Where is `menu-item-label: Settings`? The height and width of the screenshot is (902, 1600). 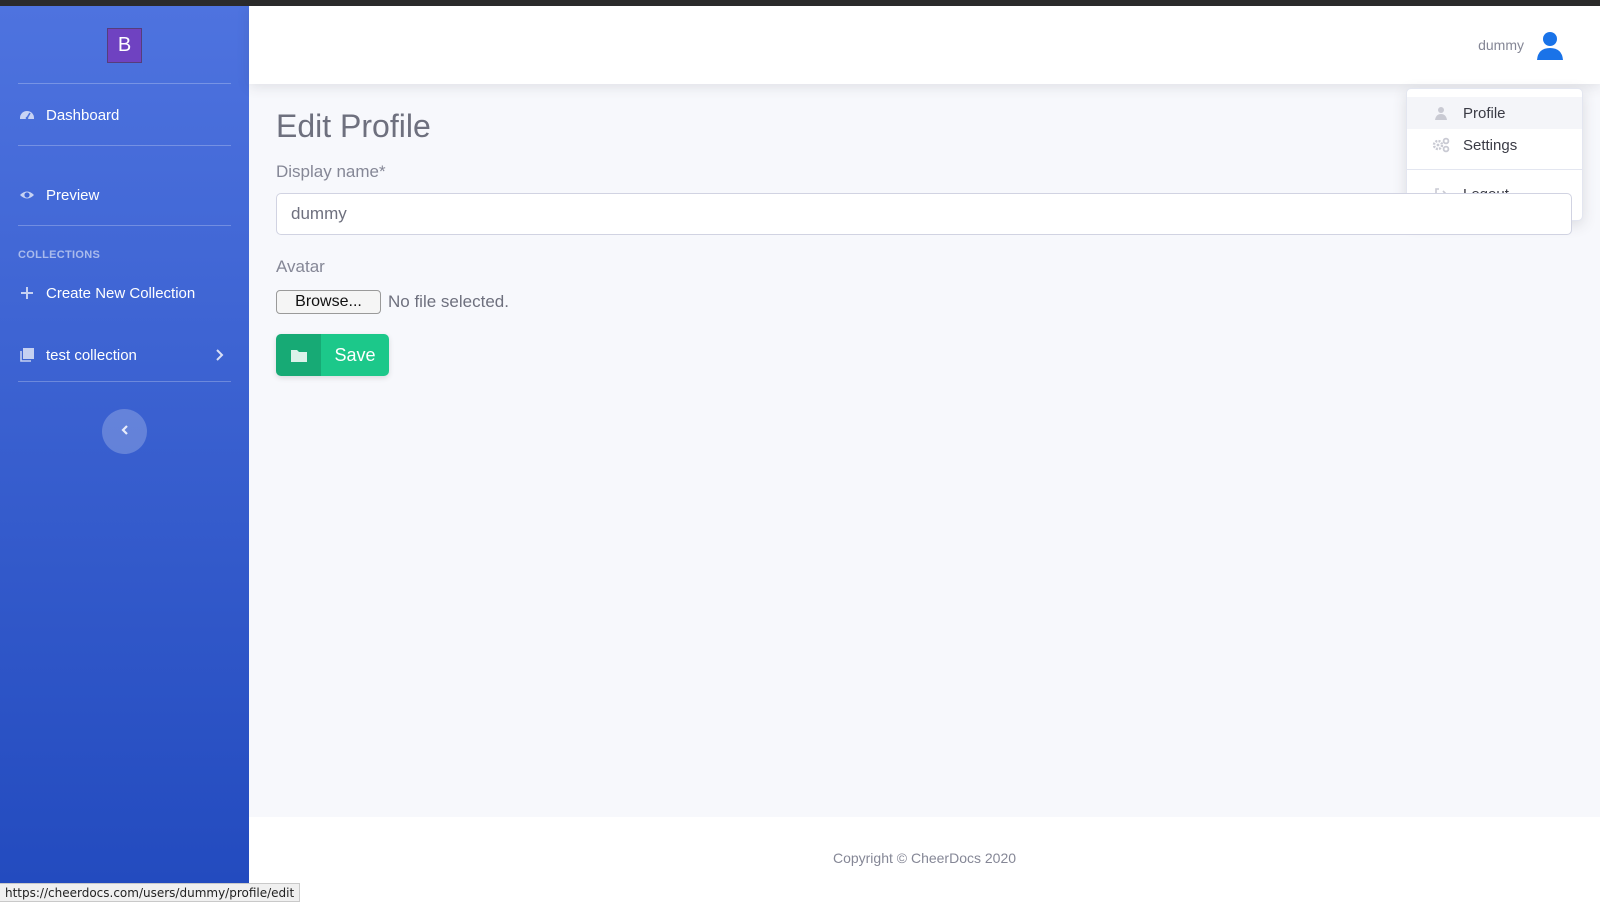 menu-item-label: Settings is located at coordinates (1490, 145).